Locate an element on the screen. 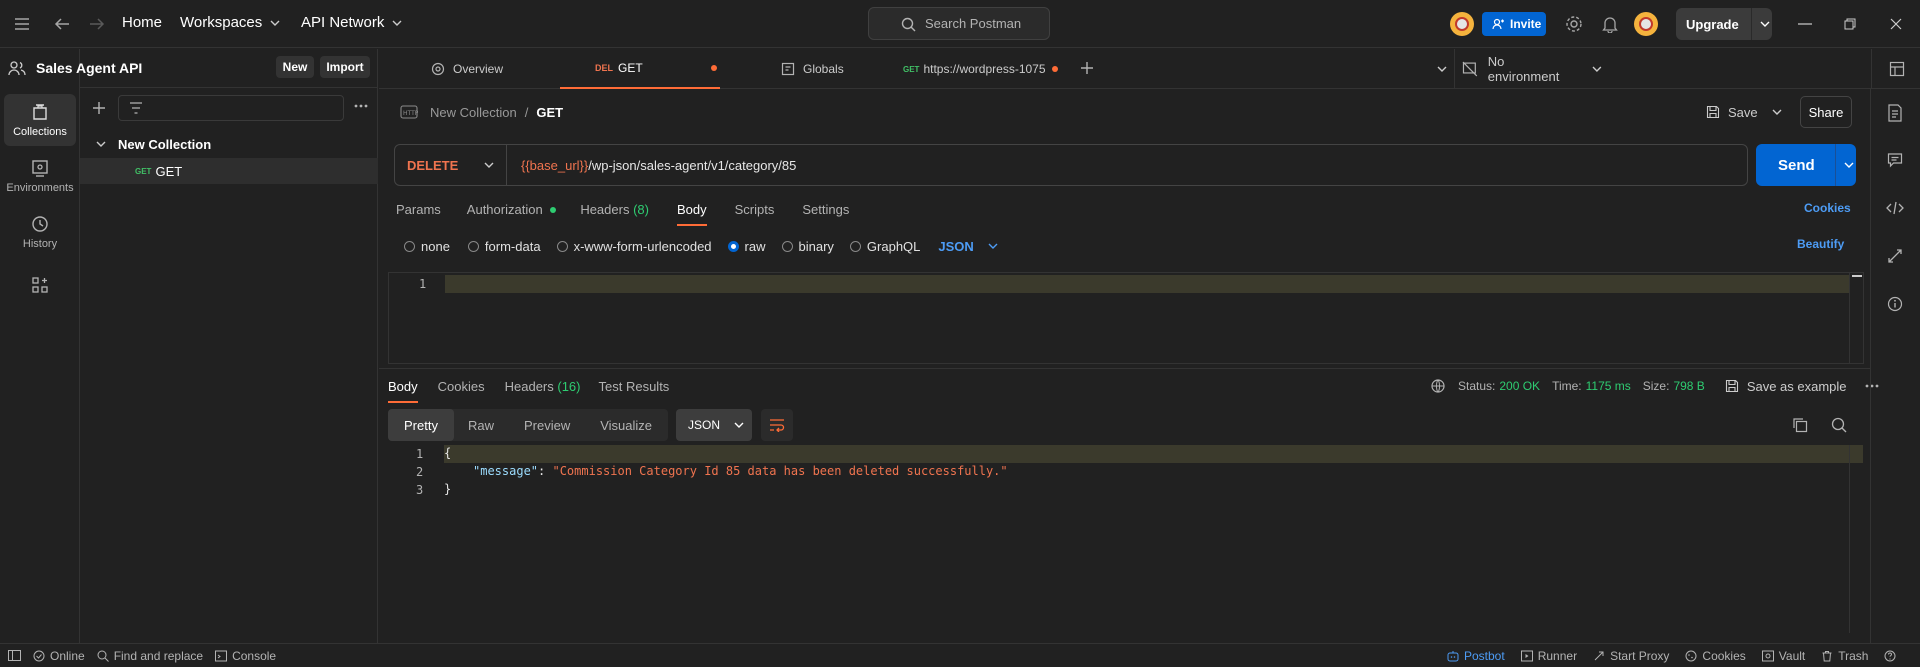 This screenshot has width=1920, height=667. breadcrumb-collection: New Collection is located at coordinates (473, 112).